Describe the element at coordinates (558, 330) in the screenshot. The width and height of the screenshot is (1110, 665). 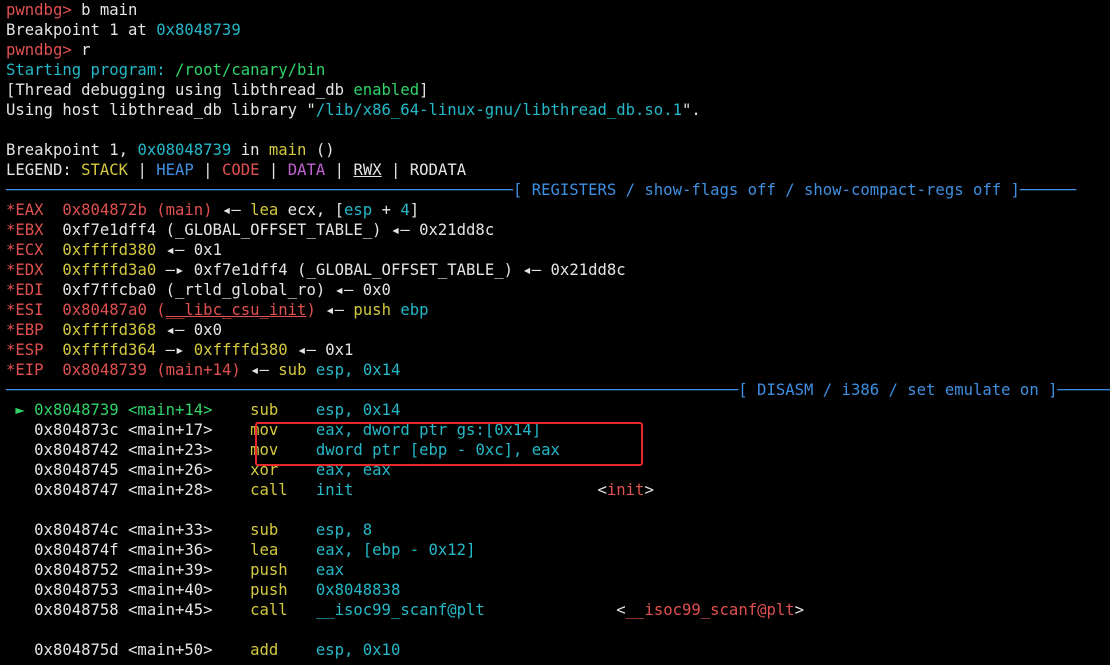
I see `terminal-line: *EBP 0xffffd368 ◂— 0x0` at that location.